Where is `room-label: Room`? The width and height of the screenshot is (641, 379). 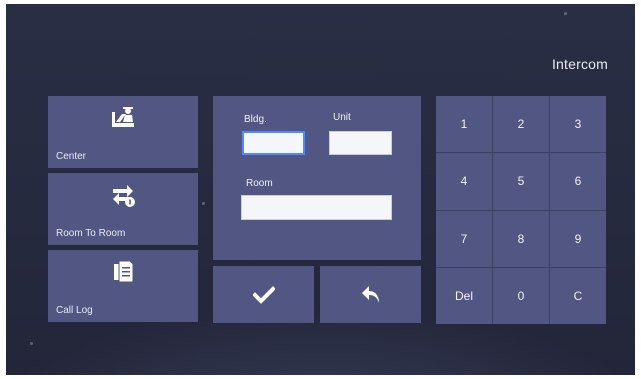 room-label: Room is located at coordinates (259, 183).